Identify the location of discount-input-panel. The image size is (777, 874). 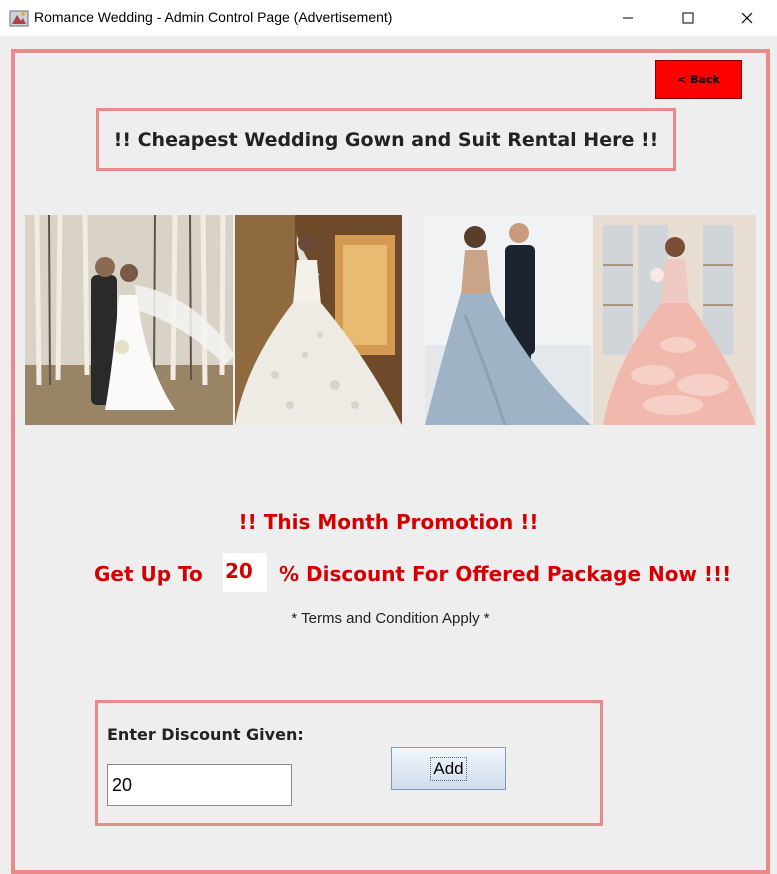
(349, 763).